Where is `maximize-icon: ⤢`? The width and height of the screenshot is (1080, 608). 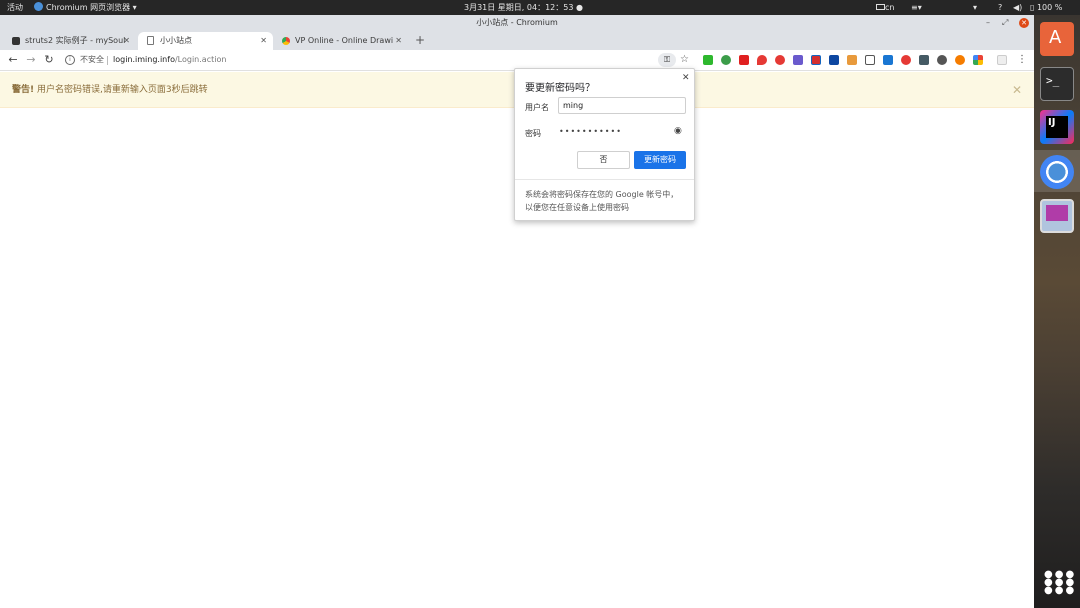
maximize-icon: ⤢ is located at coordinates (1005, 23).